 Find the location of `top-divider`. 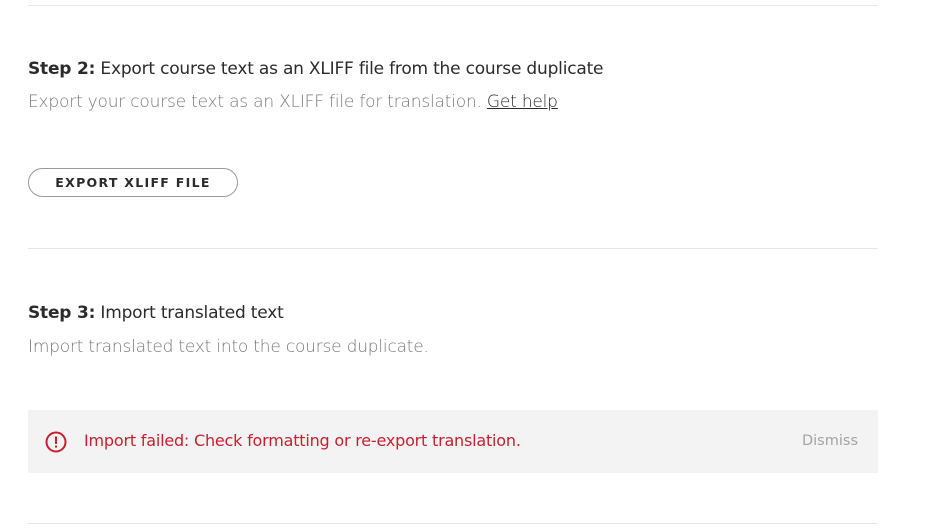

top-divider is located at coordinates (453, 5).